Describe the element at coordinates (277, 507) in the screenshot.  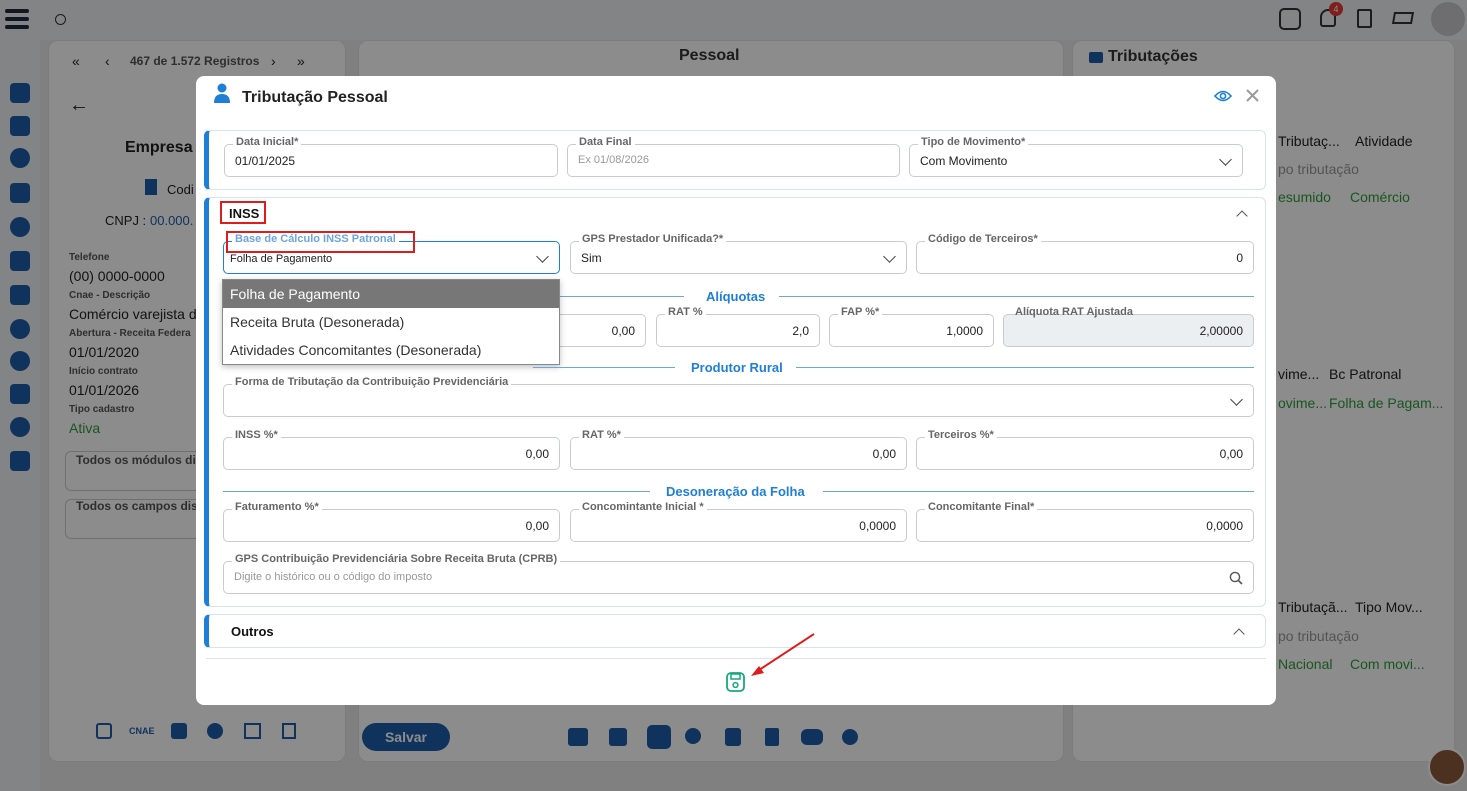
I see `faturamento-label: Faturamento %*` at that location.